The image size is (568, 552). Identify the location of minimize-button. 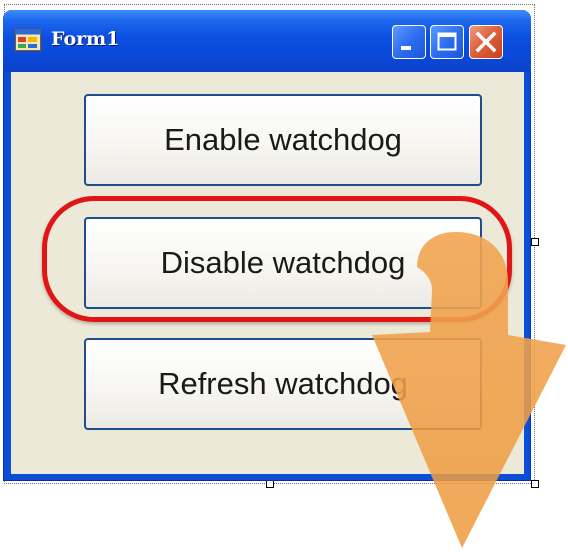
(409, 42).